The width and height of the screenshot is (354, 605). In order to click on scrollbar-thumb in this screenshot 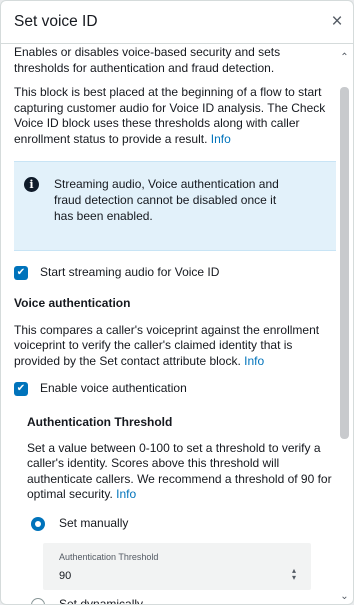, I will do `click(344, 263)`.